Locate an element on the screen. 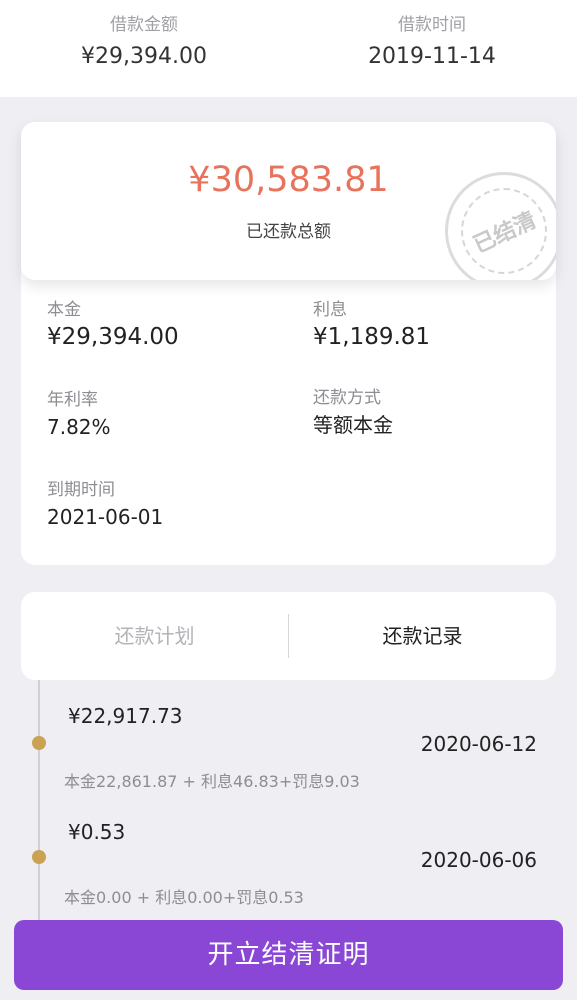  loan-amount-value: ¥29,394.00 is located at coordinates (144, 56).